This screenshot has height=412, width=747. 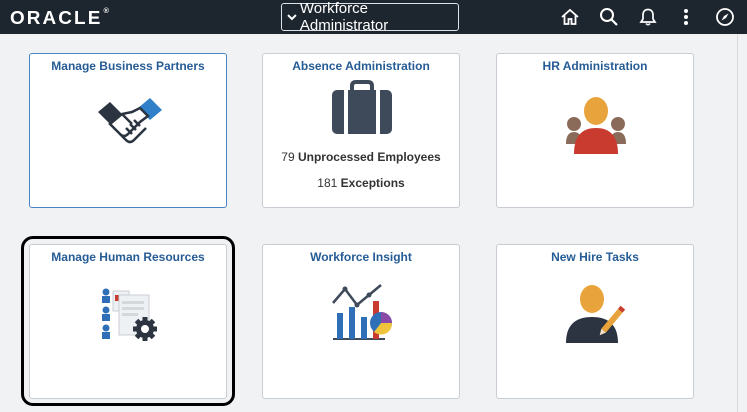 What do you see at coordinates (362, 107) in the screenshot?
I see `briefcase-icon` at bounding box center [362, 107].